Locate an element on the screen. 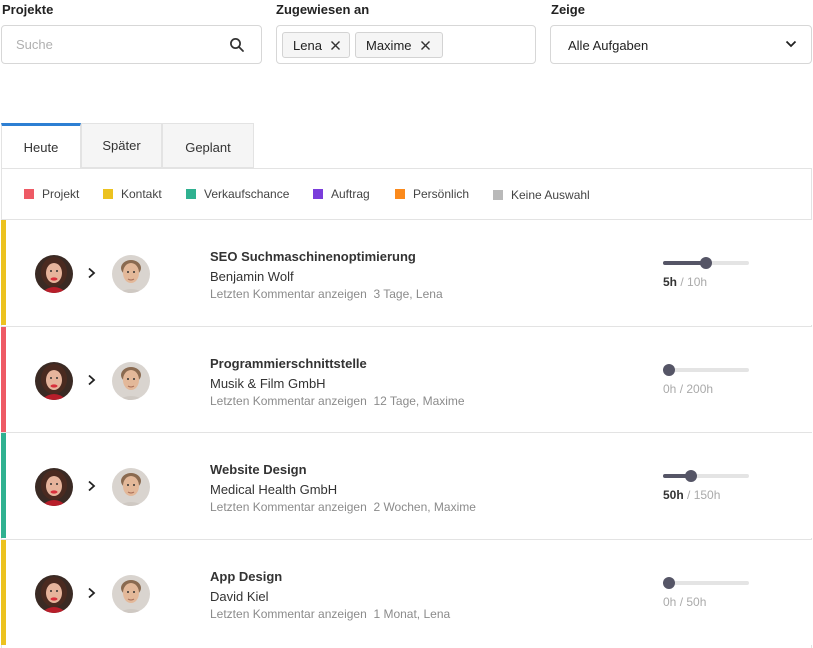 This screenshot has width=813, height=648. projects-filter-label: Projekte is located at coordinates (28, 9).